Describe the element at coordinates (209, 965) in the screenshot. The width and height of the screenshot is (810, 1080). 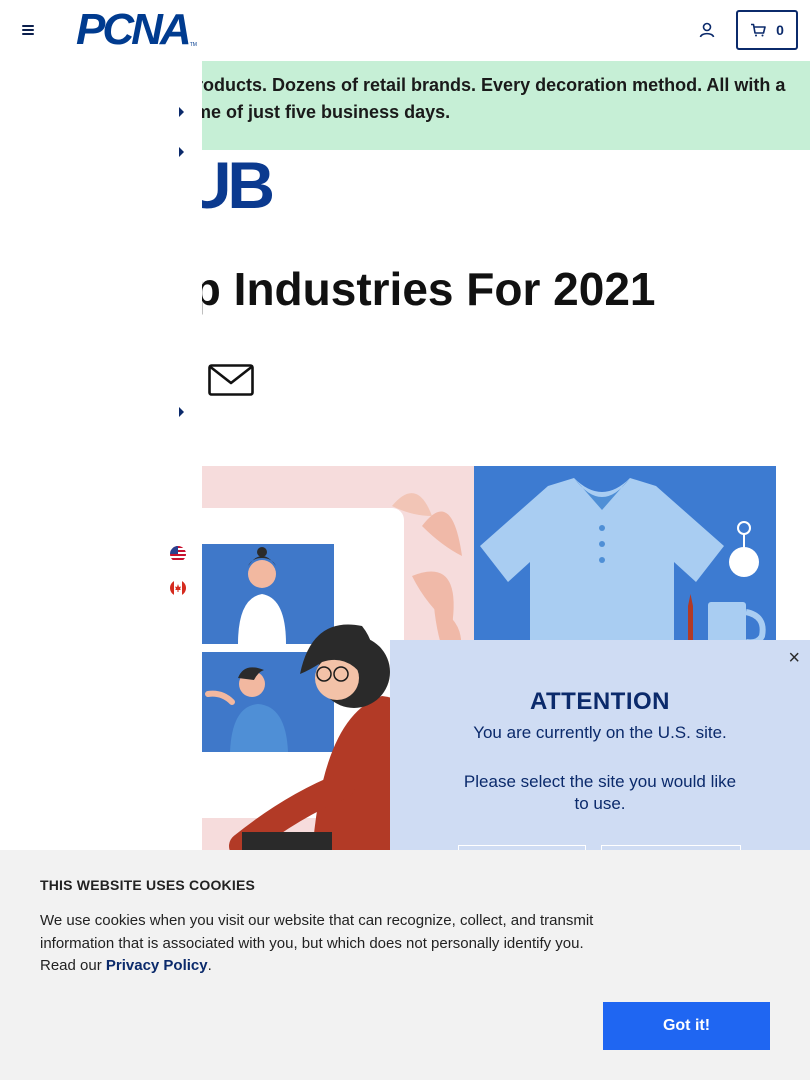
I see `cookie-body-period: .` at that location.